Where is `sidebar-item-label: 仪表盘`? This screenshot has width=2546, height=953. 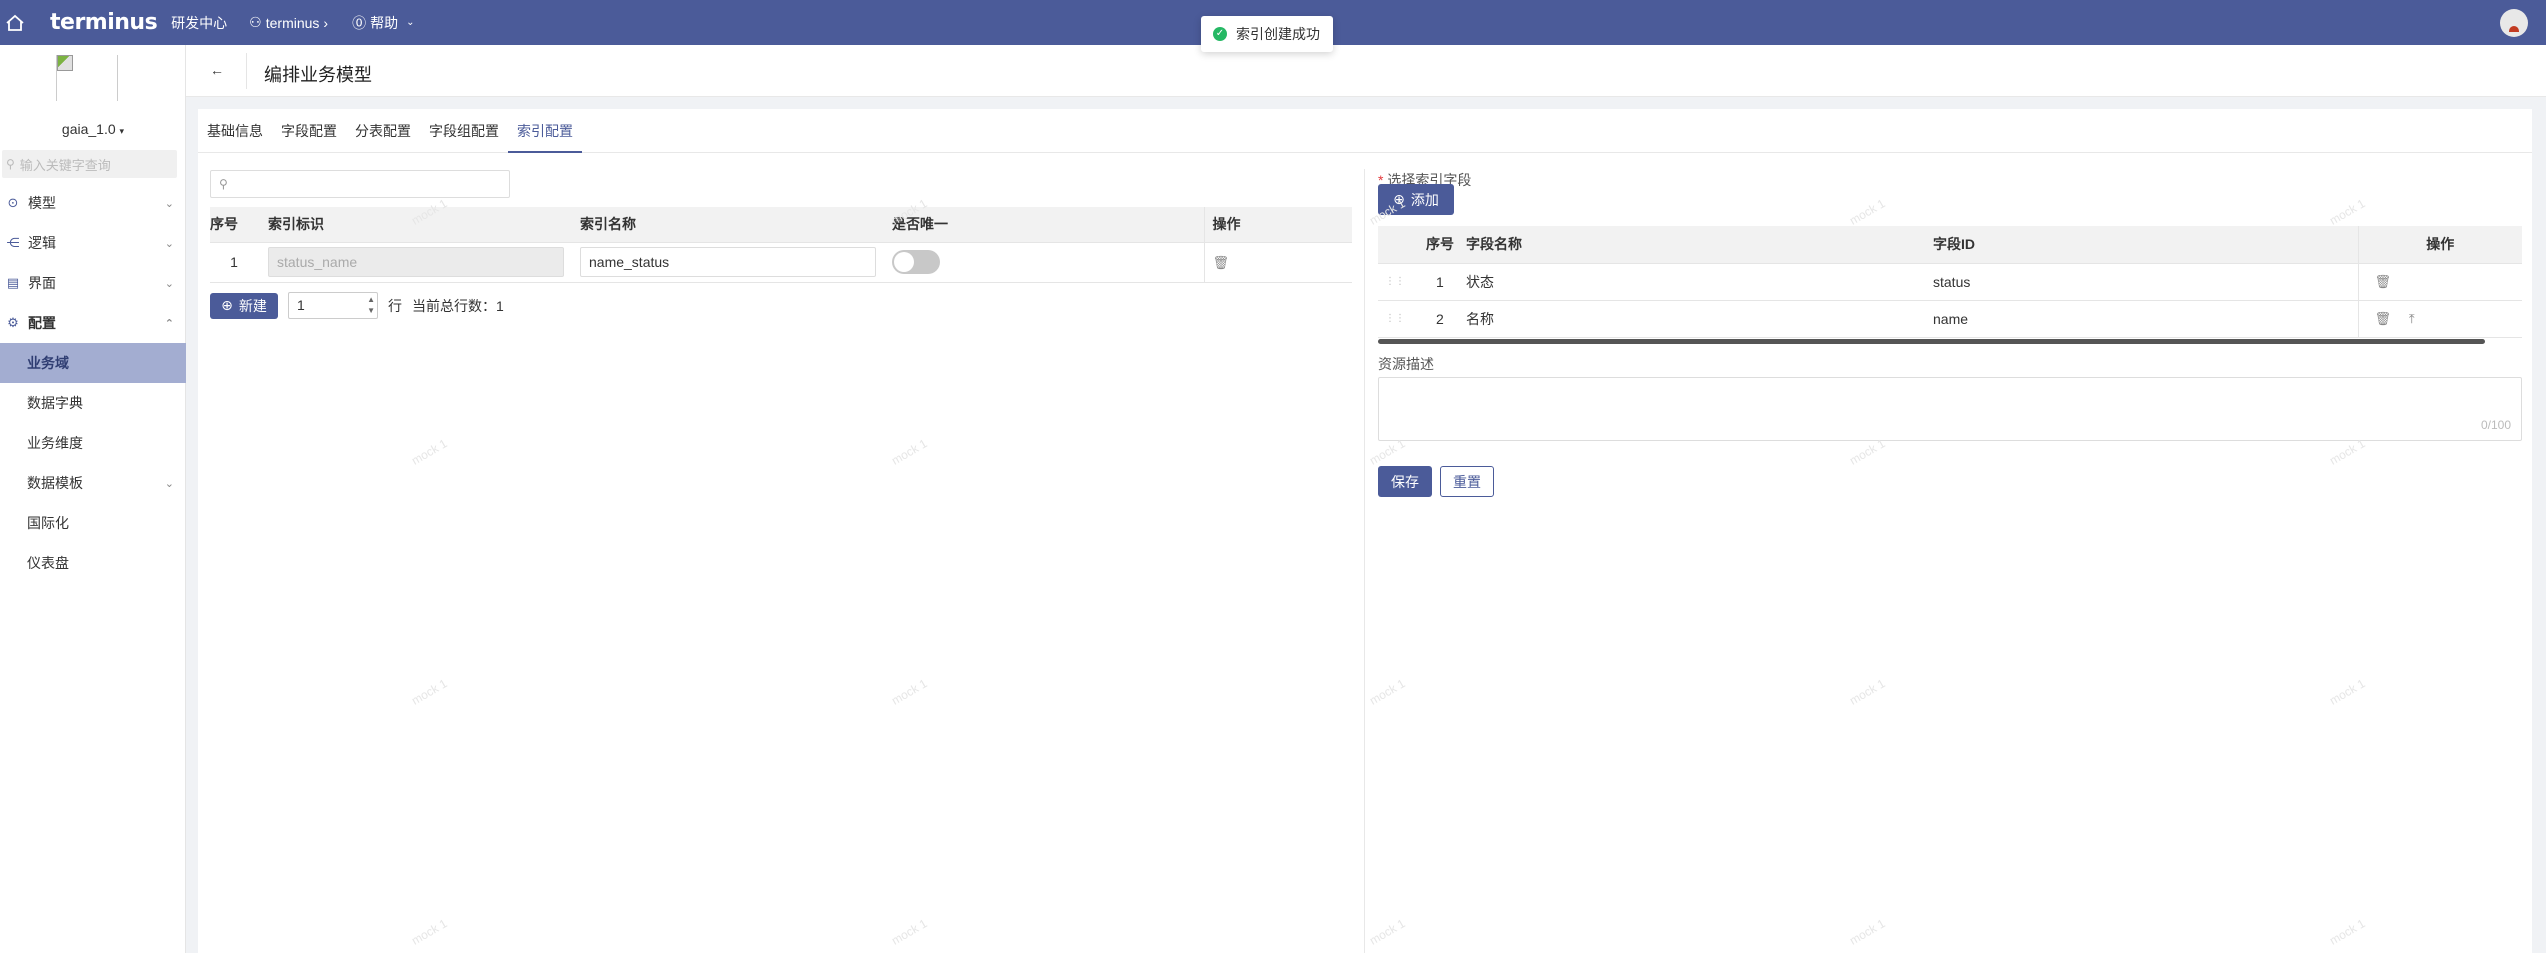
sidebar-item-label: 仪表盘 is located at coordinates (48, 563).